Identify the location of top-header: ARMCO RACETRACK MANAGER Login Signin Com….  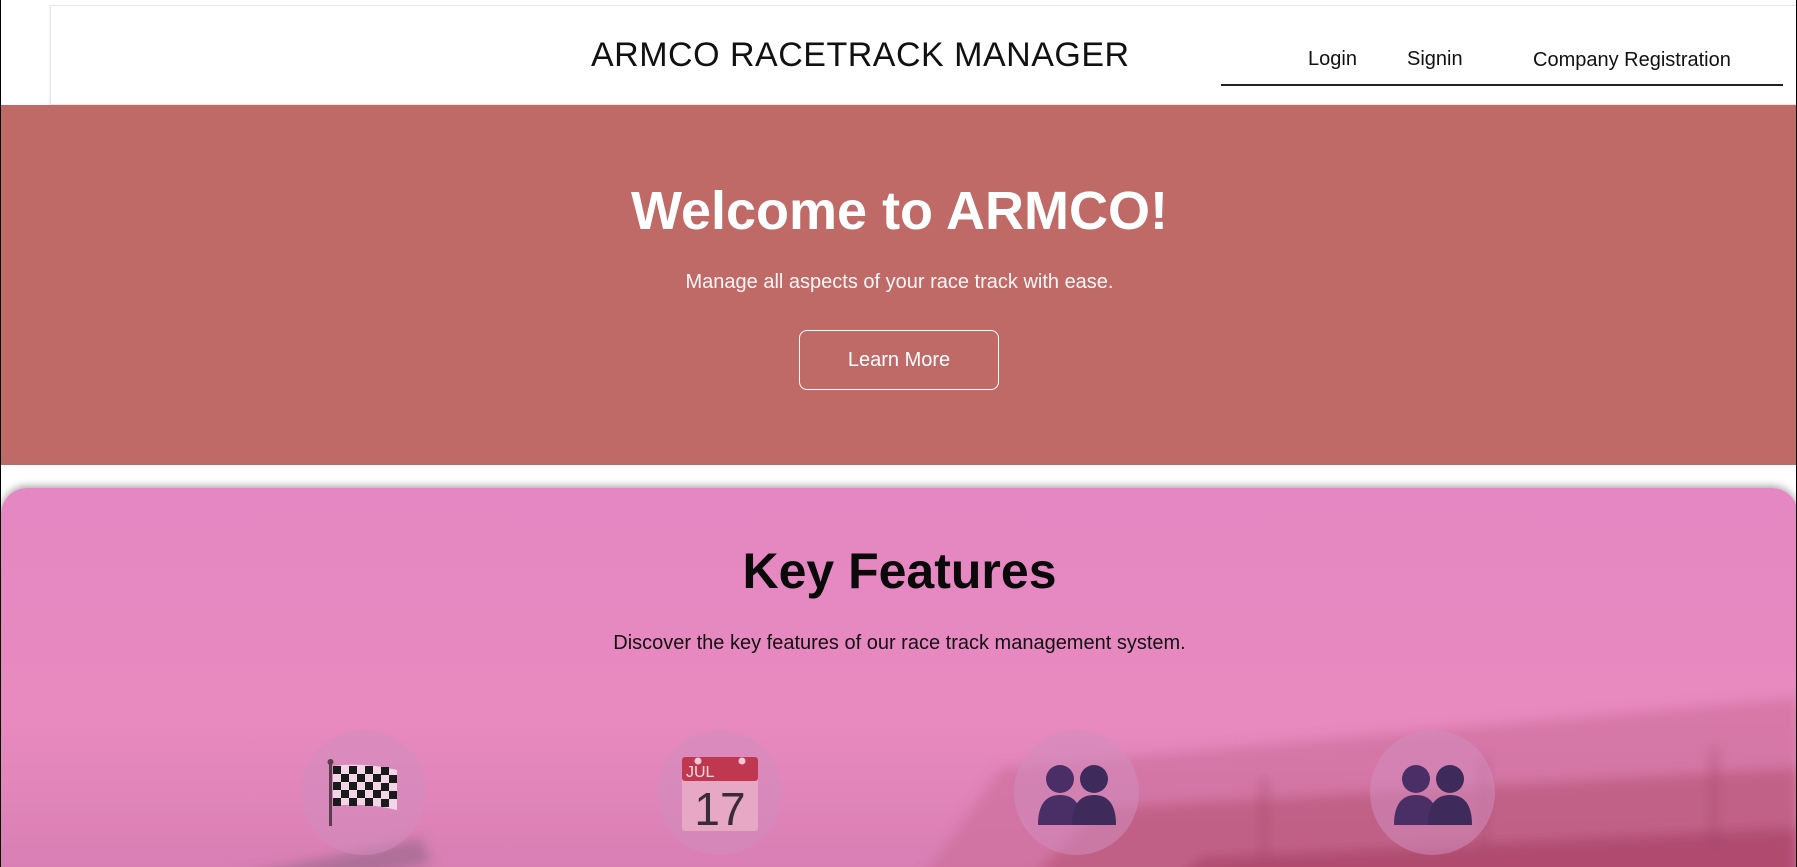
(923, 55).